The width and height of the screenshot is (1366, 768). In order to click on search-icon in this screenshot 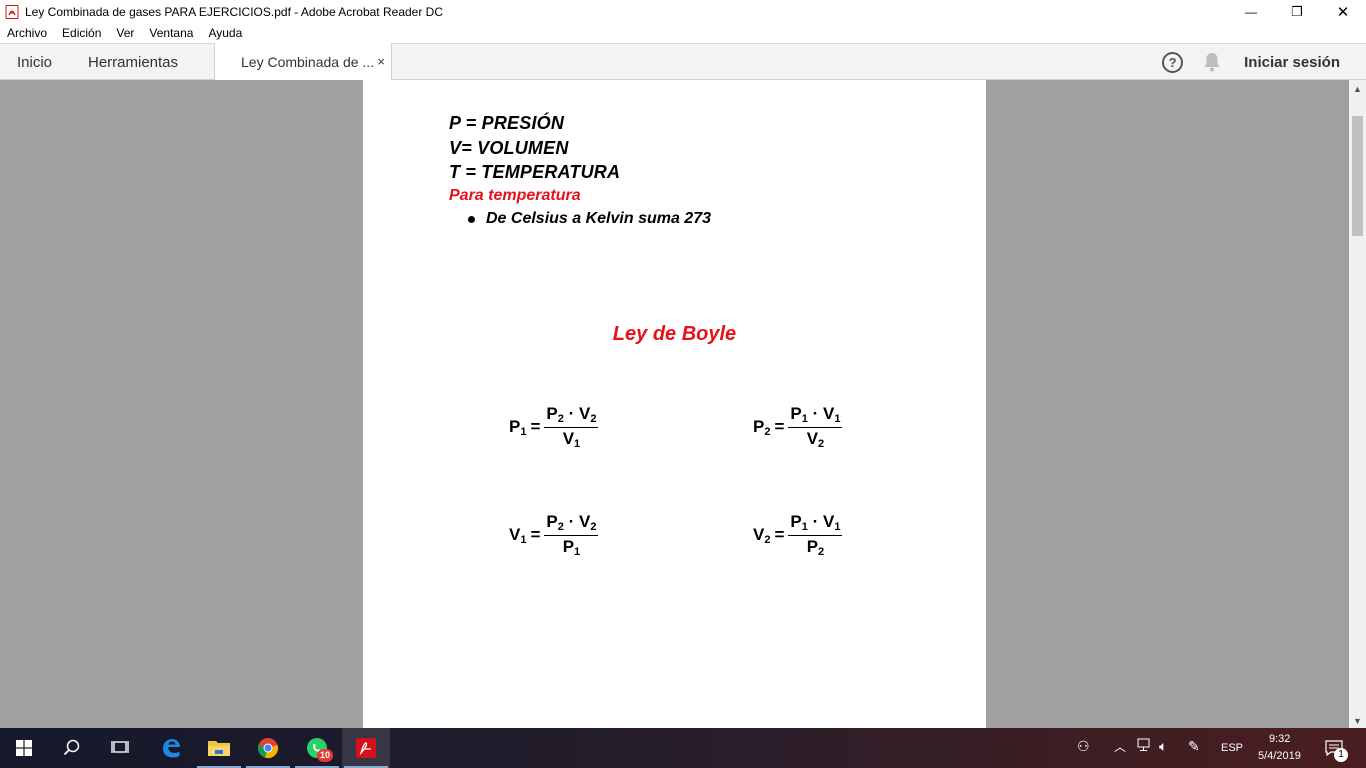, I will do `click(71, 747)`.